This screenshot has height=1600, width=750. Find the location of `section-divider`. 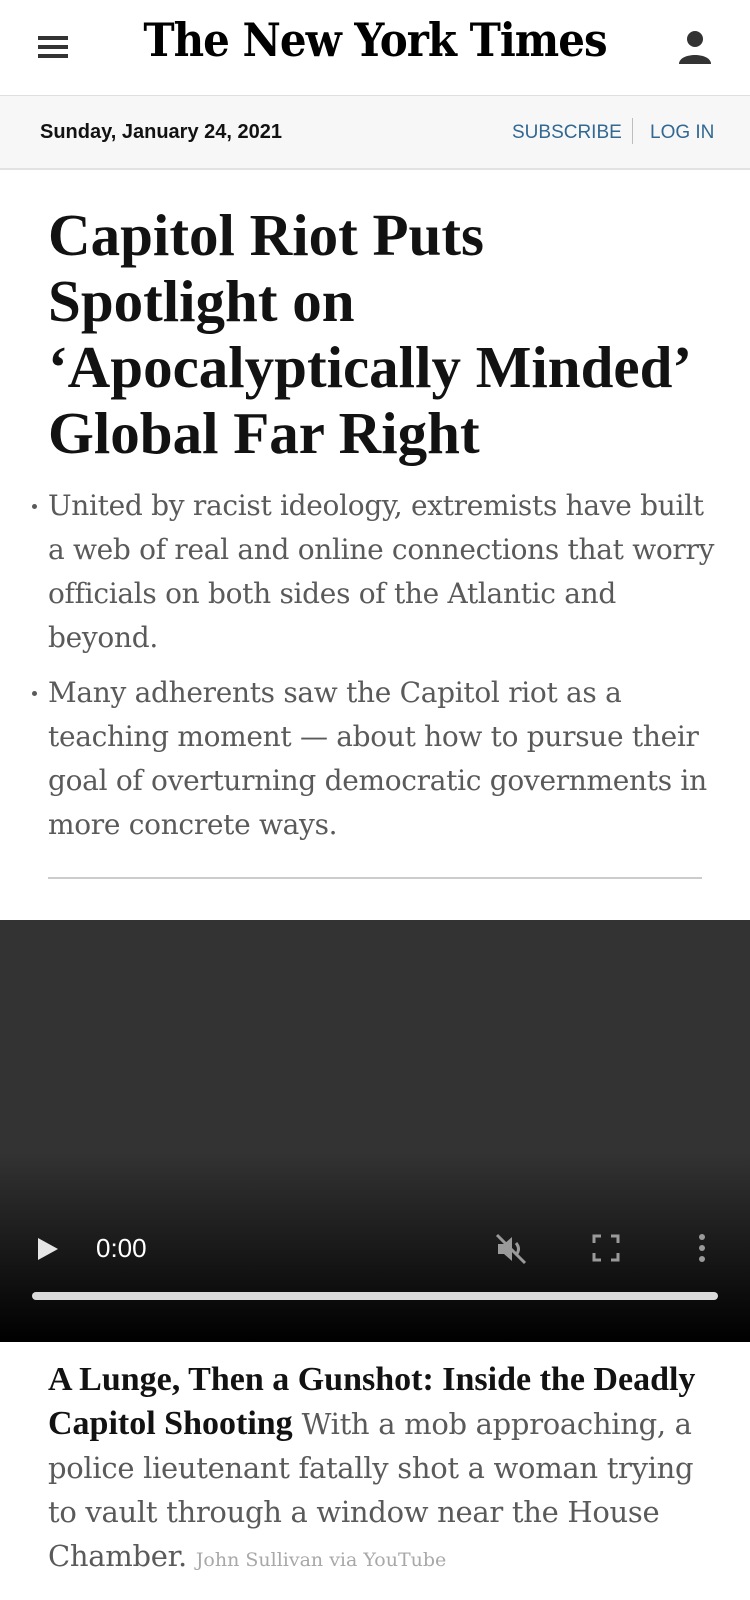

section-divider is located at coordinates (375, 878).